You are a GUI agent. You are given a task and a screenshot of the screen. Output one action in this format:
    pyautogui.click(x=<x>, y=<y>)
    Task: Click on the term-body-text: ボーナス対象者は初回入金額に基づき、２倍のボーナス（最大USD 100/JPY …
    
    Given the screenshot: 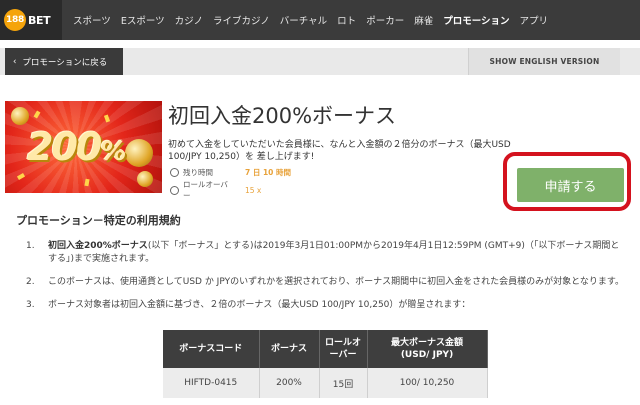 What is the action you would take?
    pyautogui.click(x=259, y=305)
    